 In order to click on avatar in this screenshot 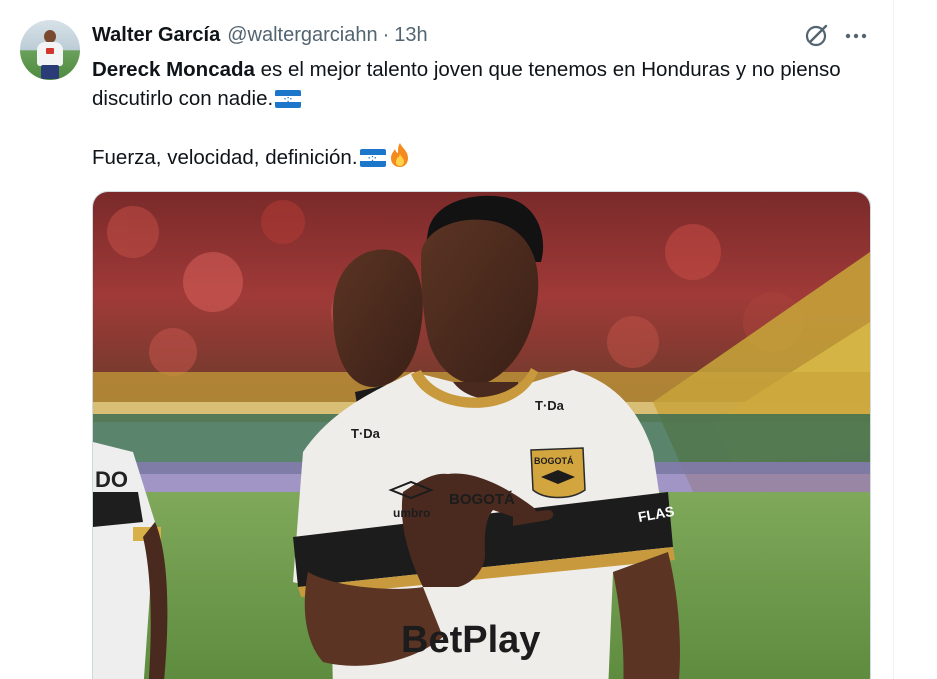, I will do `click(50, 50)`.